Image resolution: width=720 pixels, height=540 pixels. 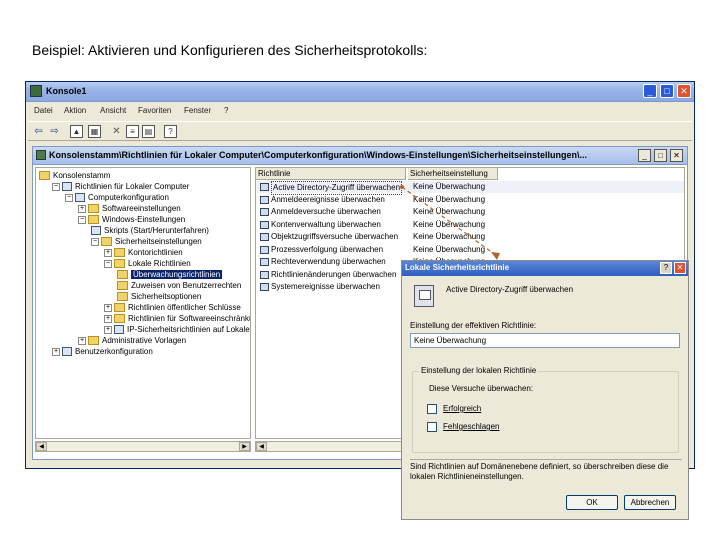 I want to click on tree-node: − Computerkonfiguration, so click(x=117, y=197).